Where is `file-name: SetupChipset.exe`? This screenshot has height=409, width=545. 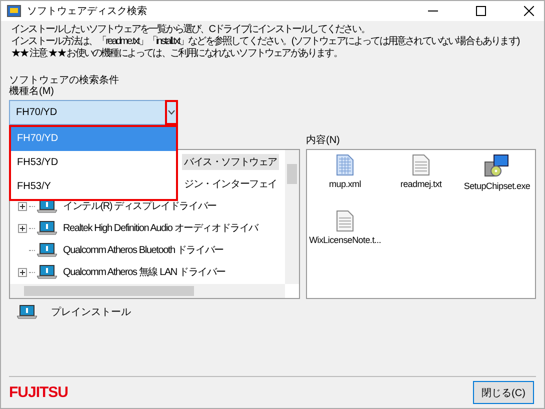
file-name: SetupChipset.exe is located at coordinates (497, 186).